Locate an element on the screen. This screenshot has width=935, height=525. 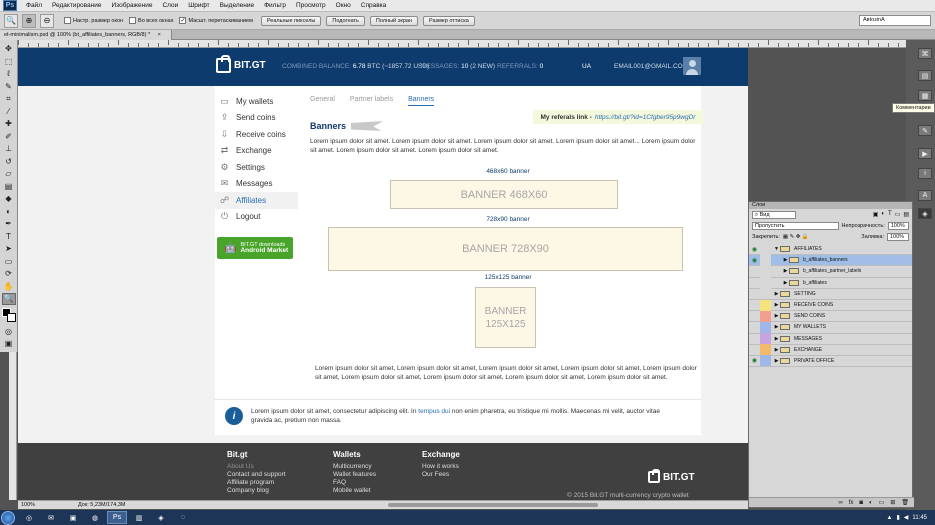
taskbar-app-icon: ◎ is located at coordinates (29, 517).